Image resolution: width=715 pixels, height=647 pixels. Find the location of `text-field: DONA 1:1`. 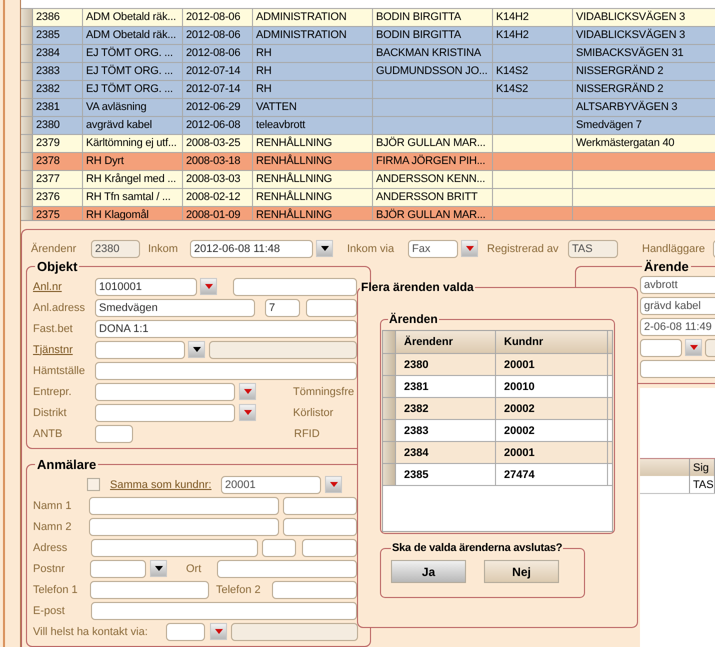

text-field: DONA 1:1 is located at coordinates (226, 329).